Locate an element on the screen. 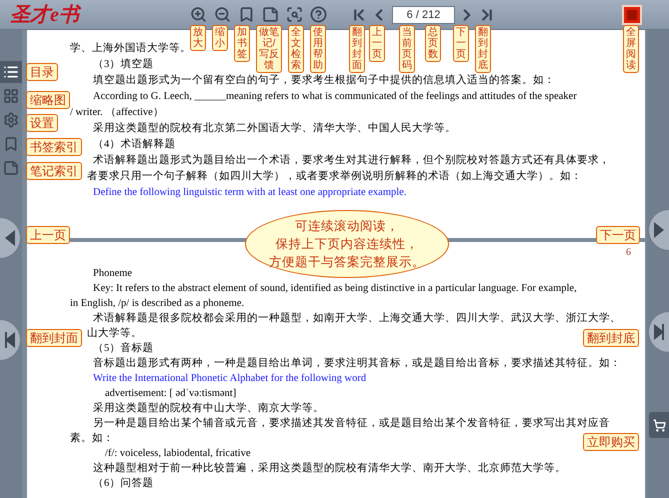 The height and width of the screenshot is (498, 669). page-field: 6 / 212 is located at coordinates (423, 15).